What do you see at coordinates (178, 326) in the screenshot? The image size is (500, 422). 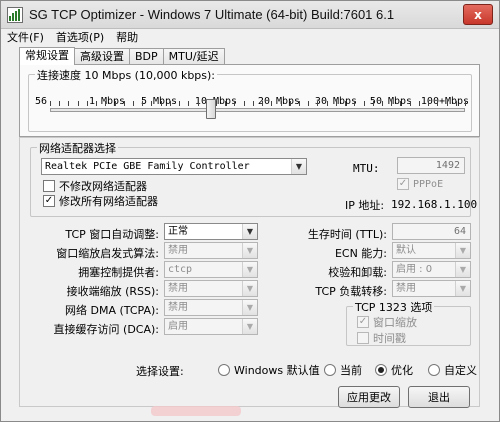 I see `dca-value: 启用` at bounding box center [178, 326].